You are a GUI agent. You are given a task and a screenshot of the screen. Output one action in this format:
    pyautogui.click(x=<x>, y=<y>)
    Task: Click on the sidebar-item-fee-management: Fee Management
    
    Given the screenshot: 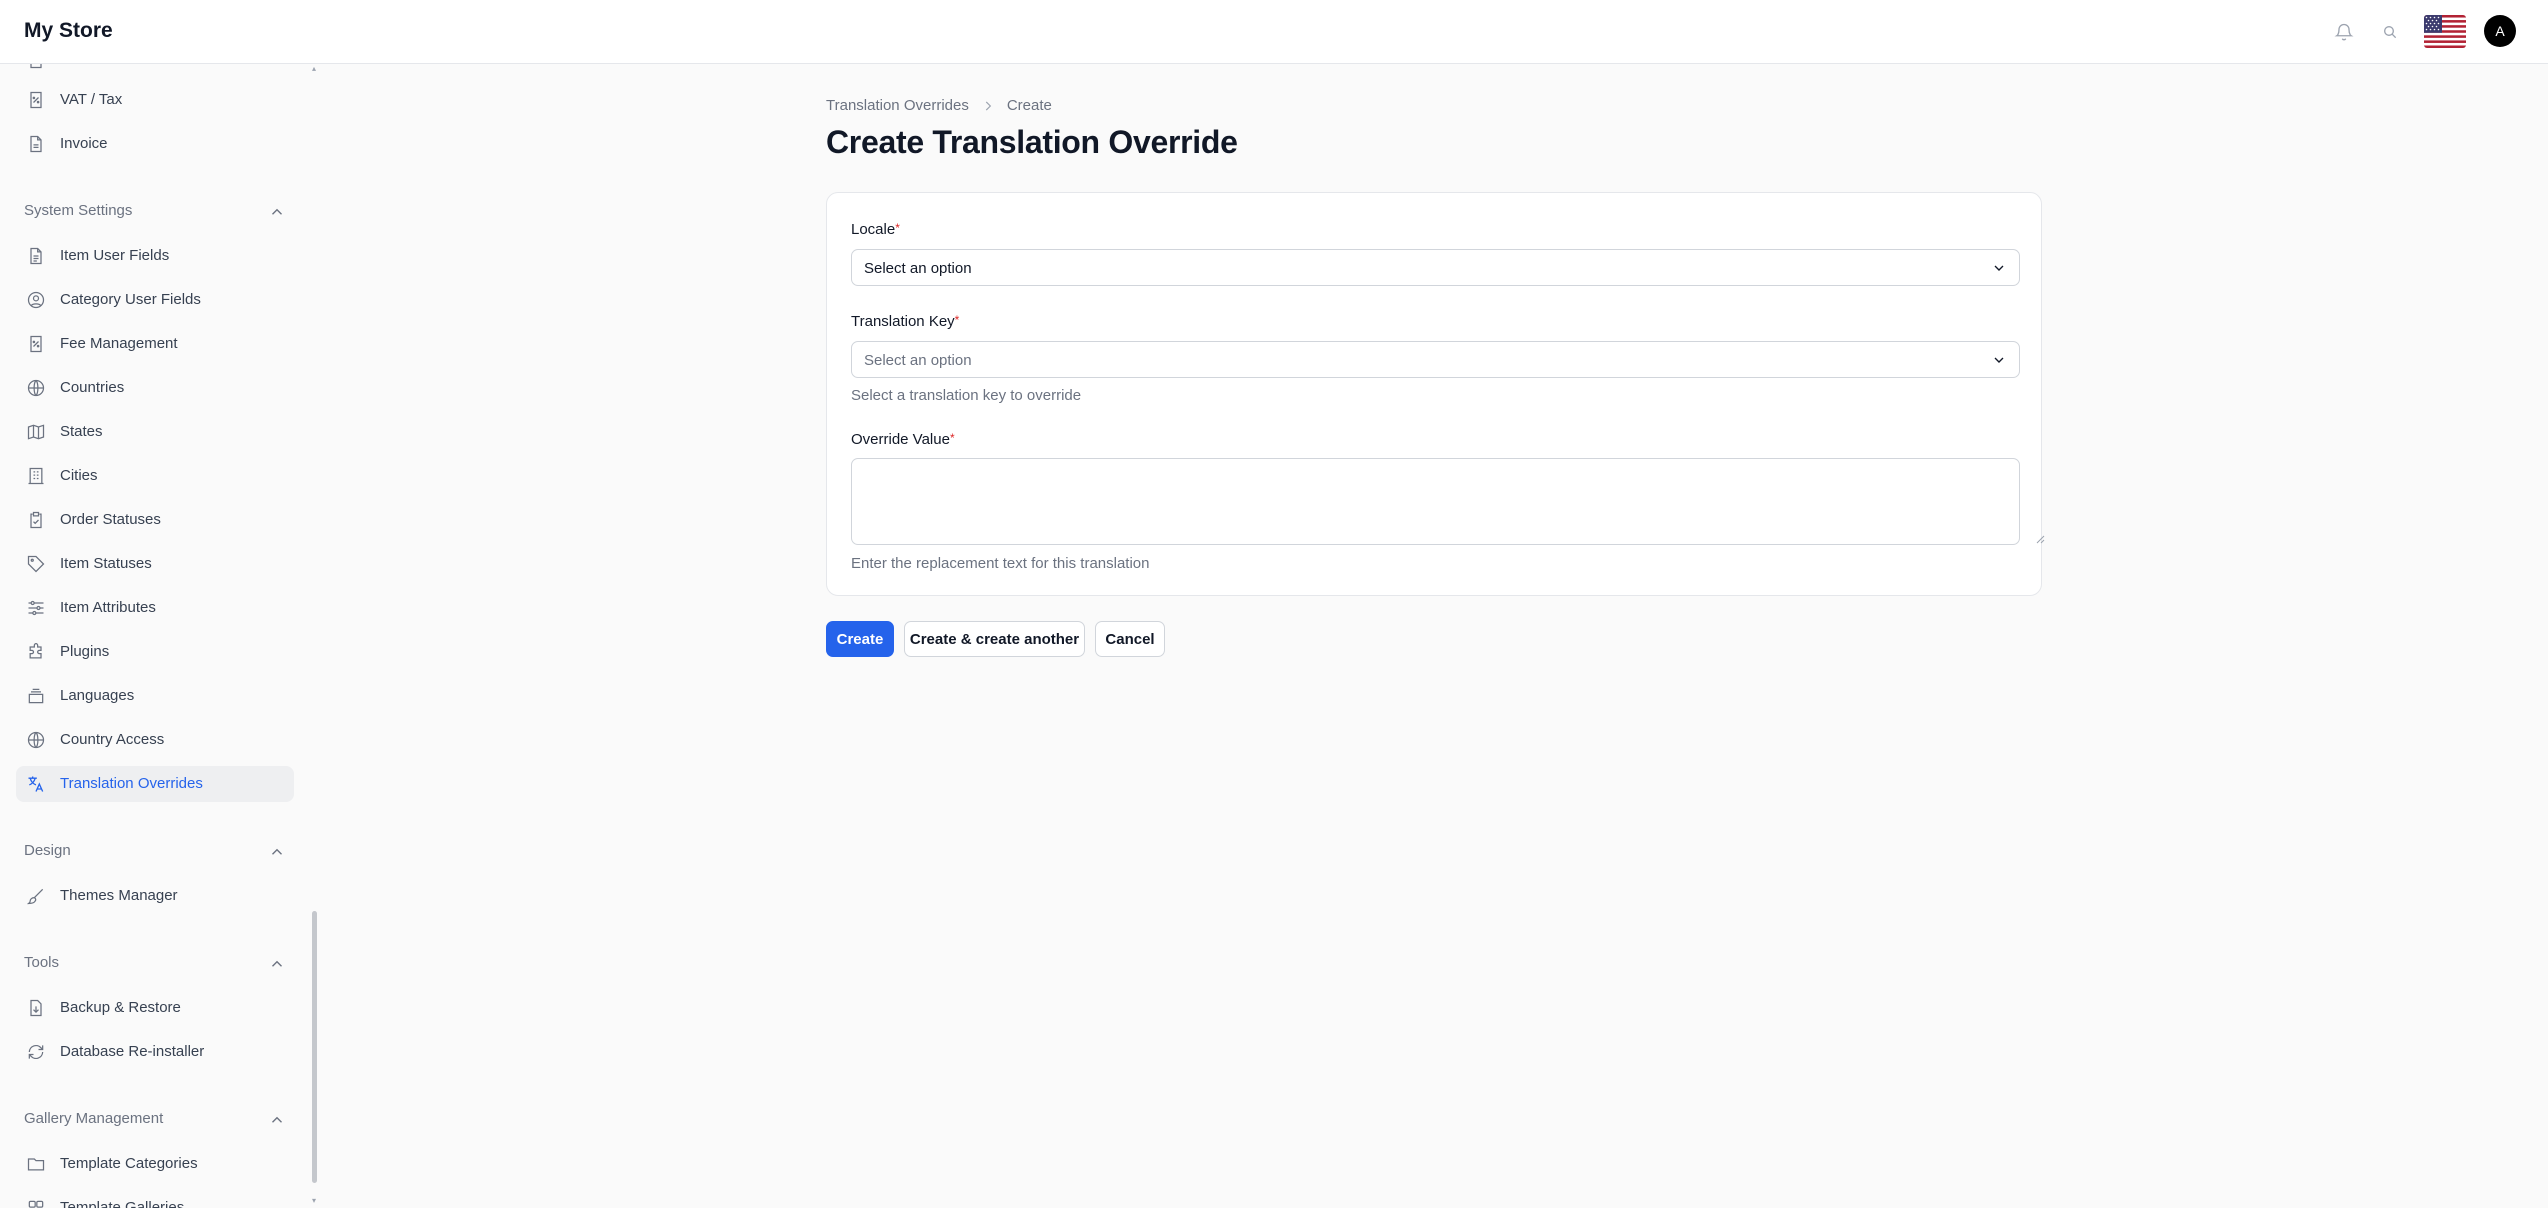 What is the action you would take?
    pyautogui.click(x=155, y=344)
    